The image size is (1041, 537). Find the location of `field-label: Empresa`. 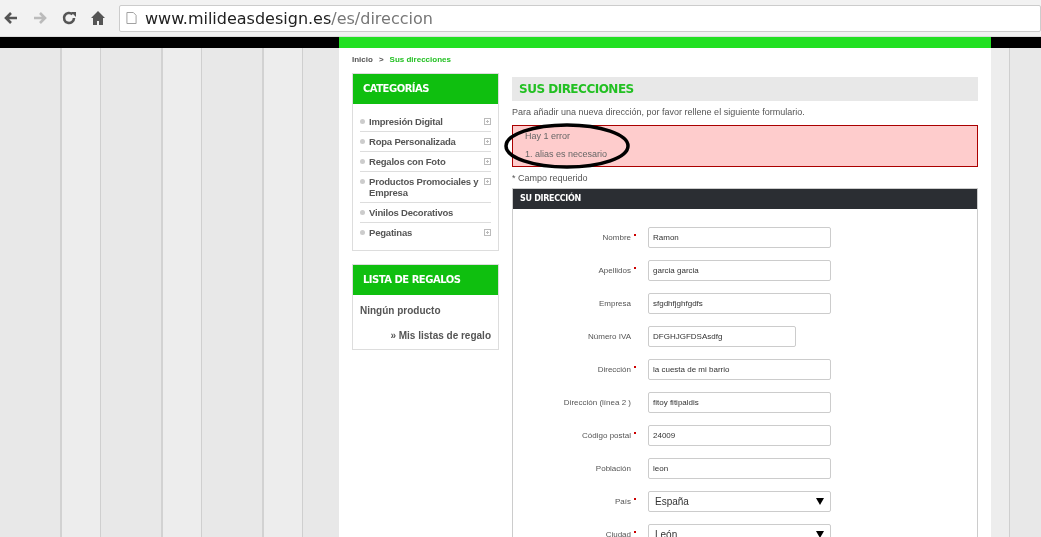

field-label: Empresa is located at coordinates (615, 303).